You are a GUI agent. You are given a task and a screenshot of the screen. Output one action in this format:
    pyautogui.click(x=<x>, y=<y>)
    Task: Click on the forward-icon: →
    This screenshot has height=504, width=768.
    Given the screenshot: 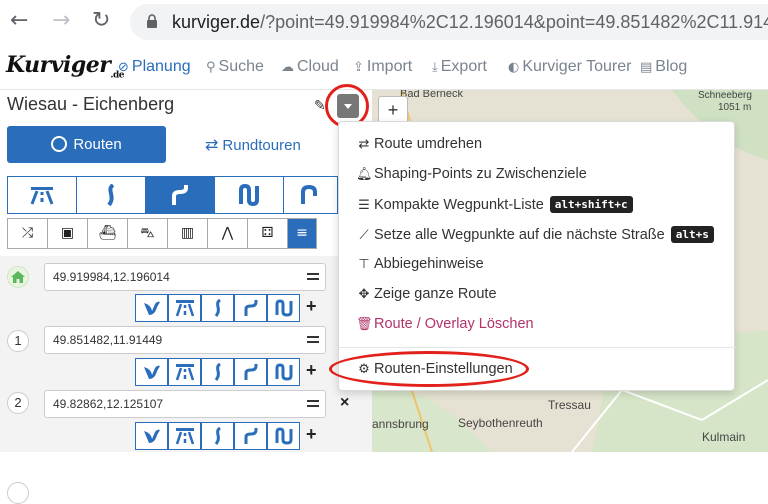 What is the action you would take?
    pyautogui.click(x=61, y=20)
    